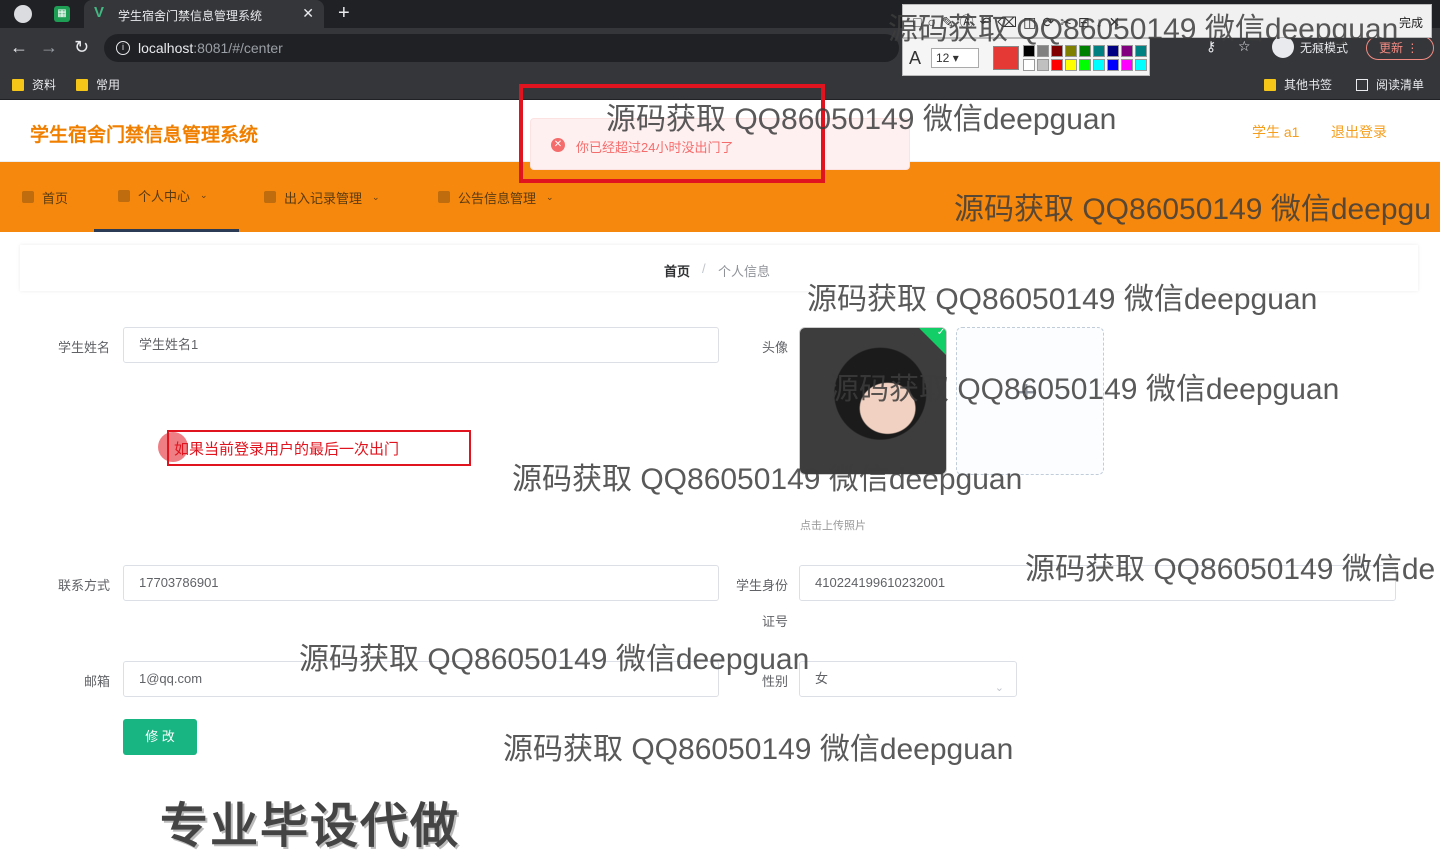 This screenshot has height=864, width=1440. Describe the element at coordinates (96, 681) in the screenshot. I see `email-label: 邮箱` at that location.